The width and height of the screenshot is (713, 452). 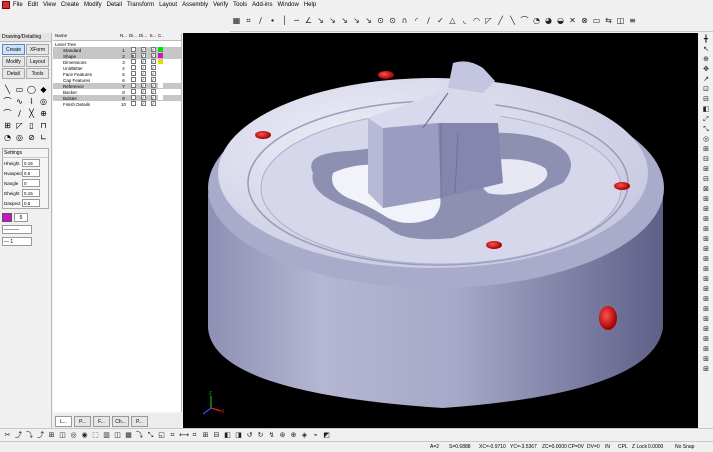 I want to click on status-units: IN, so click(x=607, y=447).